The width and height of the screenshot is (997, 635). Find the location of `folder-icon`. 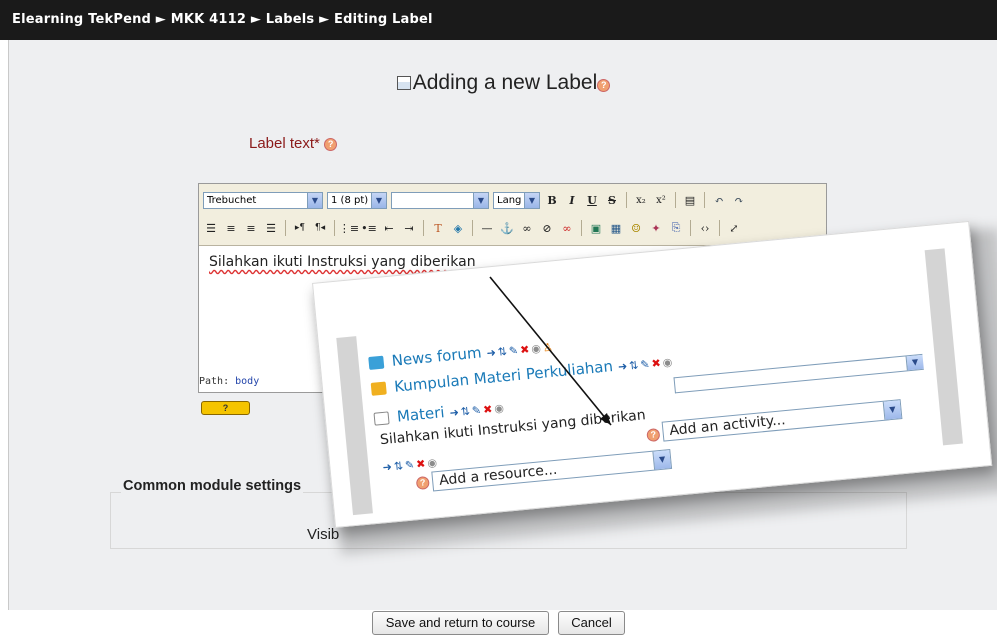

folder-icon is located at coordinates (378, 388).